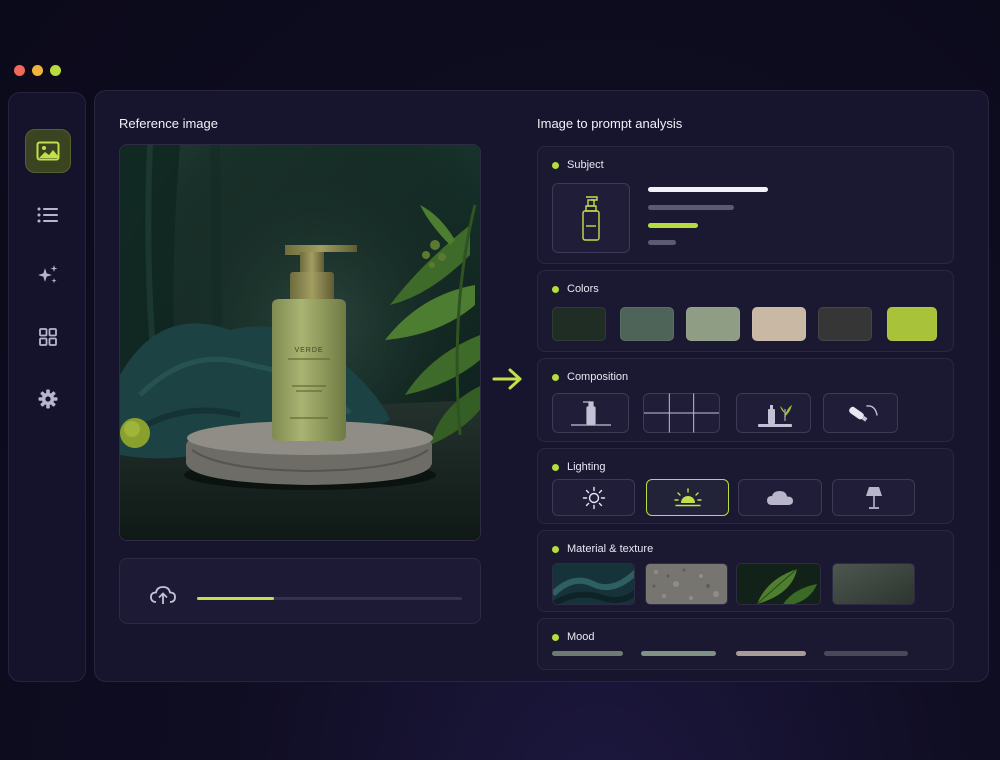 This screenshot has height=760, width=1000. I want to click on lighting-option-cloud, so click(780, 497).